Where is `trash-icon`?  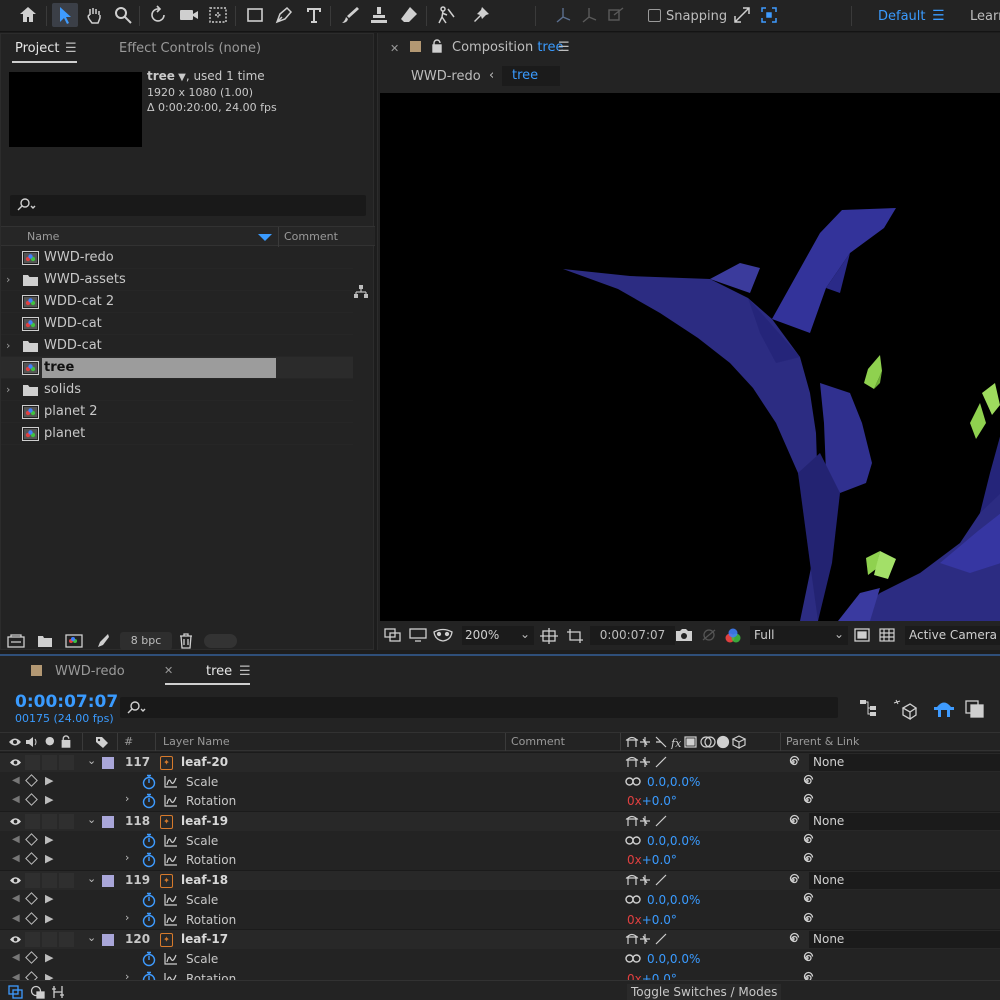 trash-icon is located at coordinates (186, 641).